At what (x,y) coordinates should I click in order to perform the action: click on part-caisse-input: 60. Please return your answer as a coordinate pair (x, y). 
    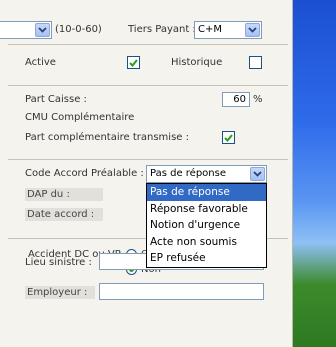
    Looking at the image, I should click on (236, 99).